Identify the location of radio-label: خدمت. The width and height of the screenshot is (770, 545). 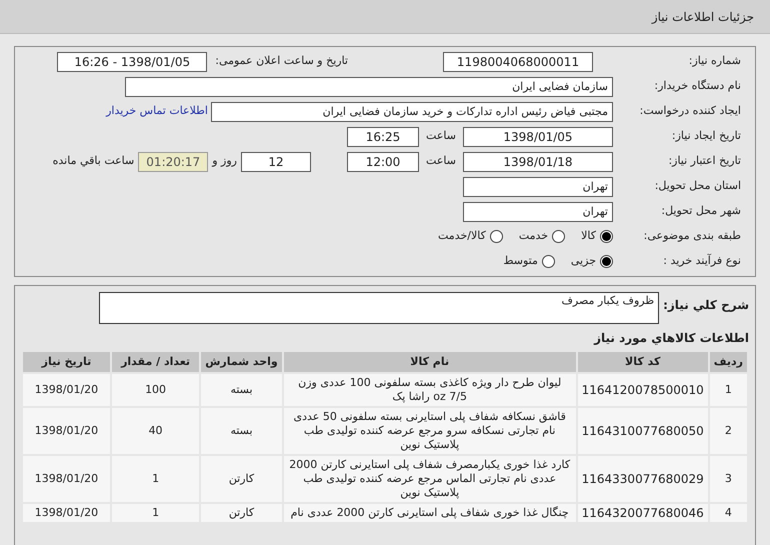
(533, 236).